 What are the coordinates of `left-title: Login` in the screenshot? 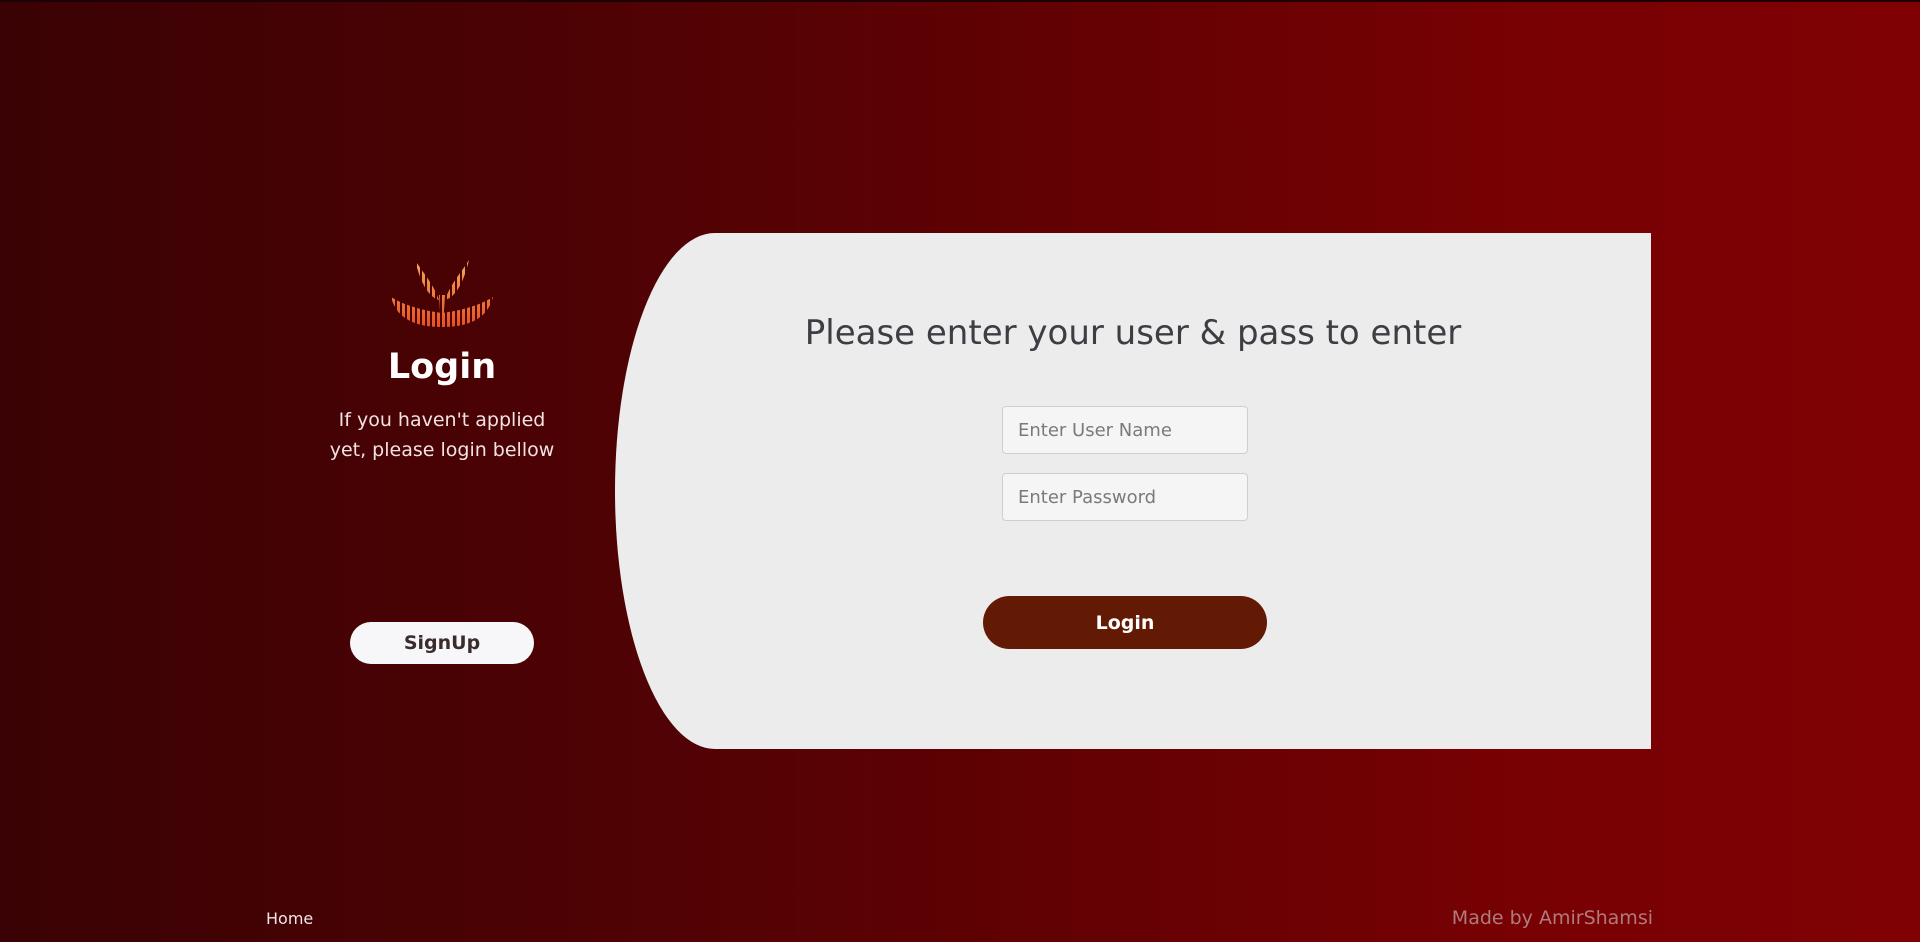 It's located at (442, 367).